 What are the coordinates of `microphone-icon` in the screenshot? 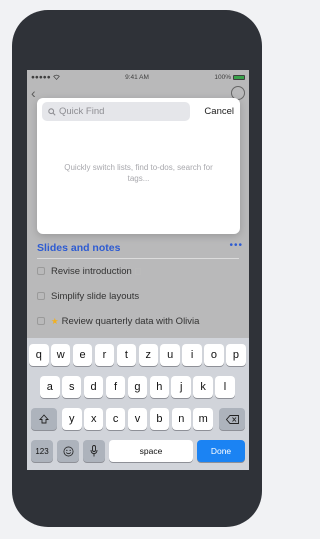 It's located at (94, 451).